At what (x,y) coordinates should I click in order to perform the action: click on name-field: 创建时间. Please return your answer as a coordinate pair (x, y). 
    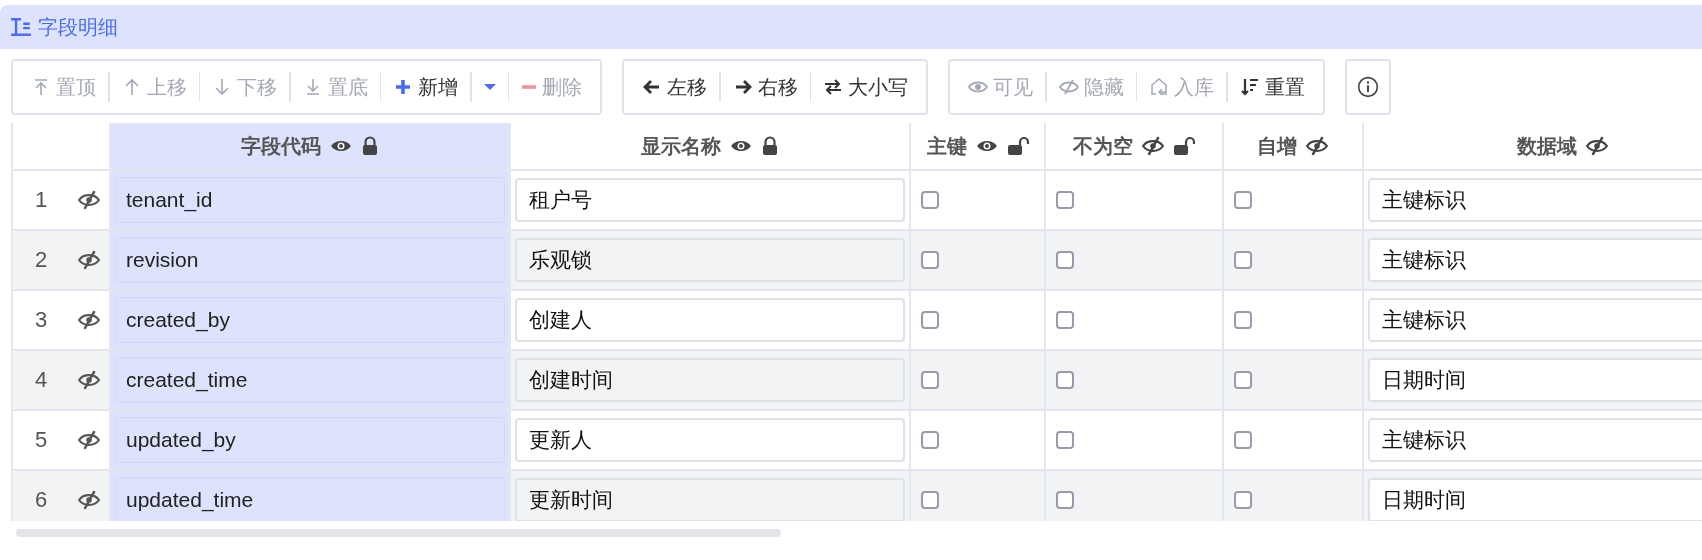
    Looking at the image, I should click on (710, 380).